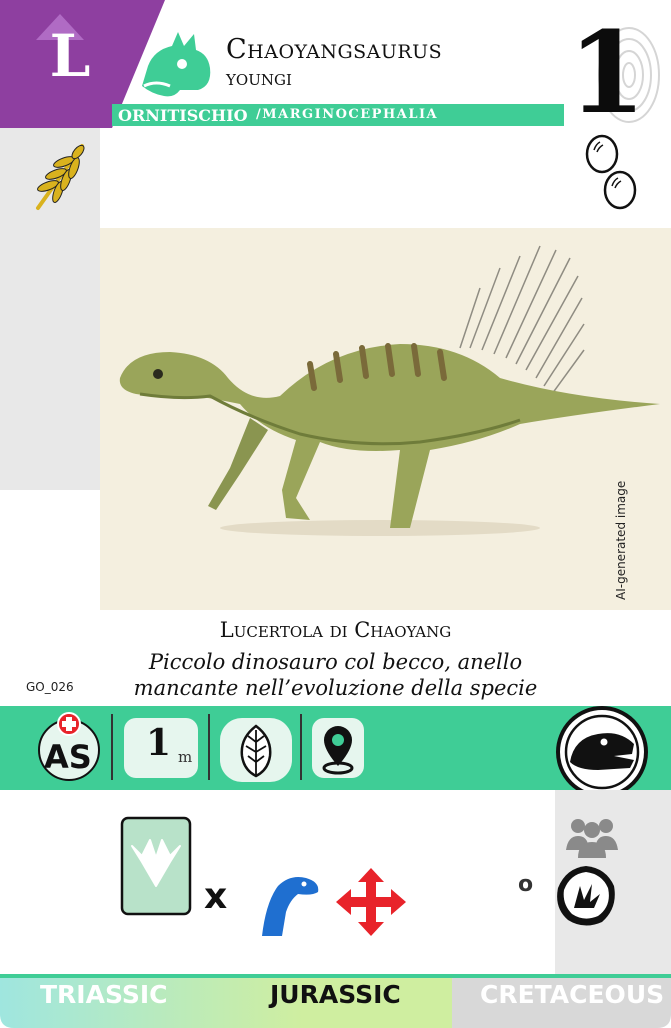  What do you see at coordinates (572, 994) in the screenshot?
I see `period-cretaceous: CRETACEOUS` at bounding box center [572, 994].